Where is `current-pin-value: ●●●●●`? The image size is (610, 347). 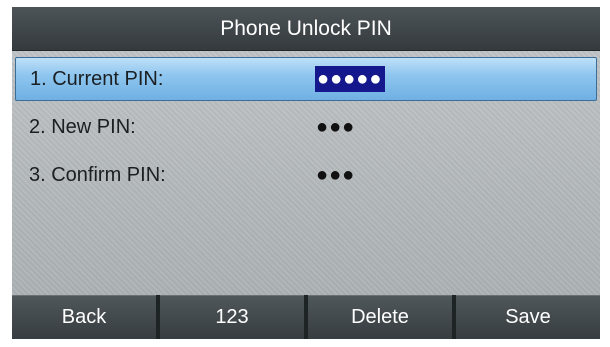
current-pin-value: ●●●●● is located at coordinates (350, 79).